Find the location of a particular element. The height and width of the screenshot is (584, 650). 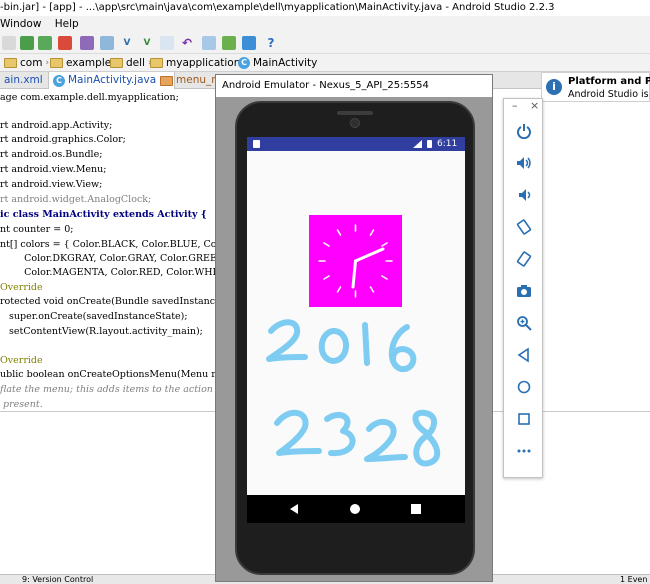

close-icon: × is located at coordinates (534, 105).